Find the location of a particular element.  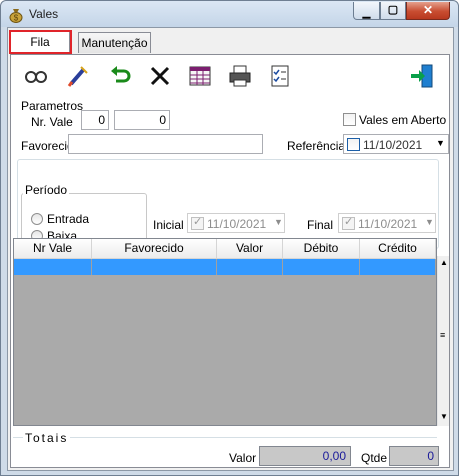

referencia-date: 11/10/2021 is located at coordinates (393, 145).